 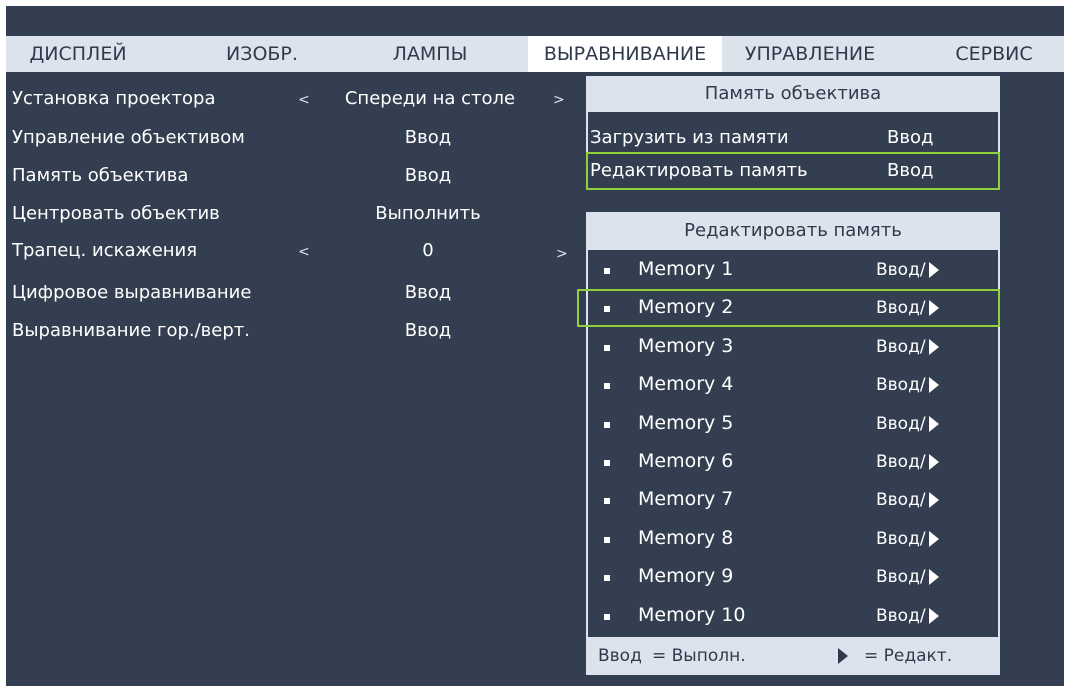 What do you see at coordinates (620, 656) in the screenshot?
I see `legend-enter-label: Ввод` at bounding box center [620, 656].